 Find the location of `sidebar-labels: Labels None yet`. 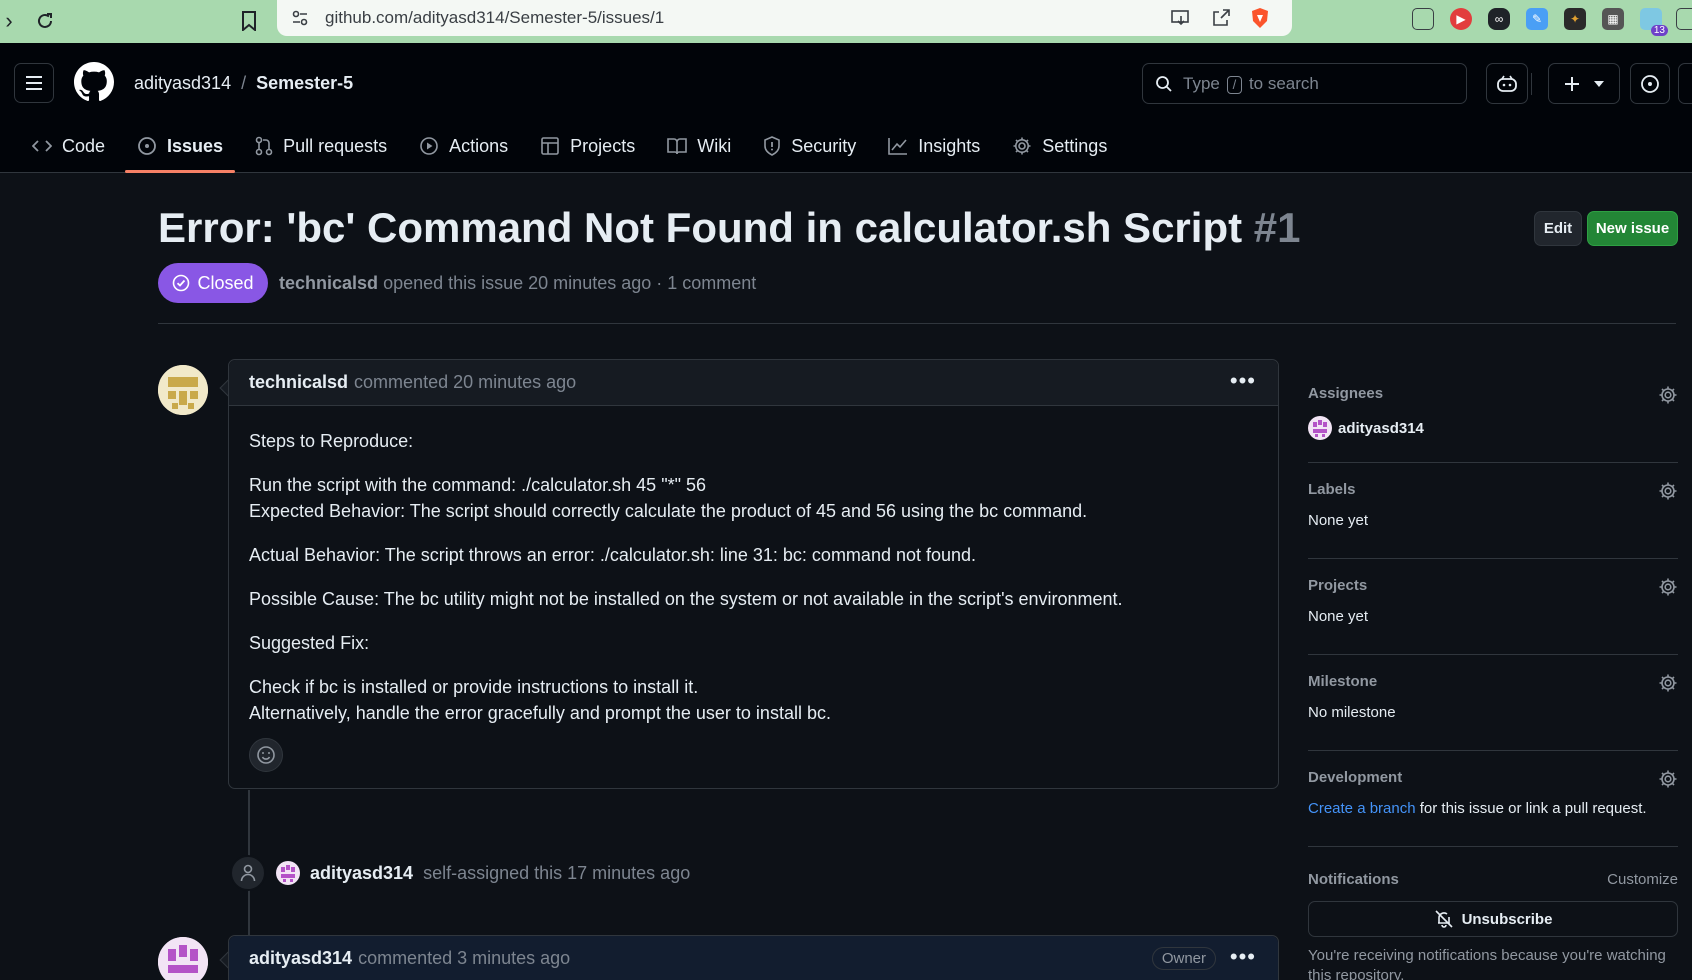

sidebar-labels: Labels None yet is located at coordinates (1493, 520).